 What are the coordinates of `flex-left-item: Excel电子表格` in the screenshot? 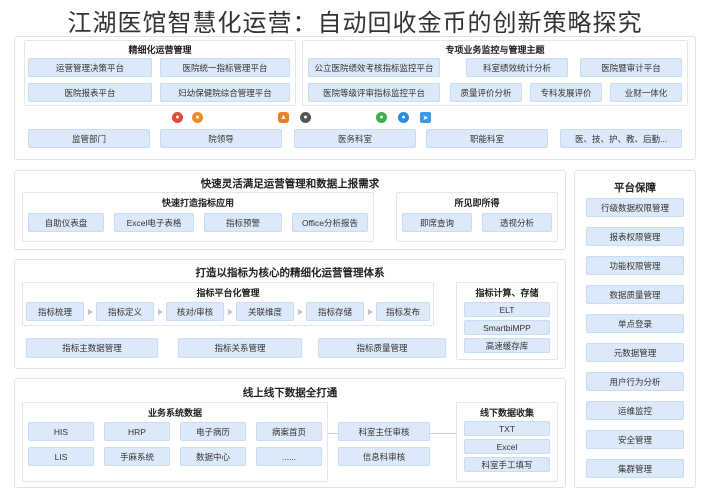 It's located at (154, 222).